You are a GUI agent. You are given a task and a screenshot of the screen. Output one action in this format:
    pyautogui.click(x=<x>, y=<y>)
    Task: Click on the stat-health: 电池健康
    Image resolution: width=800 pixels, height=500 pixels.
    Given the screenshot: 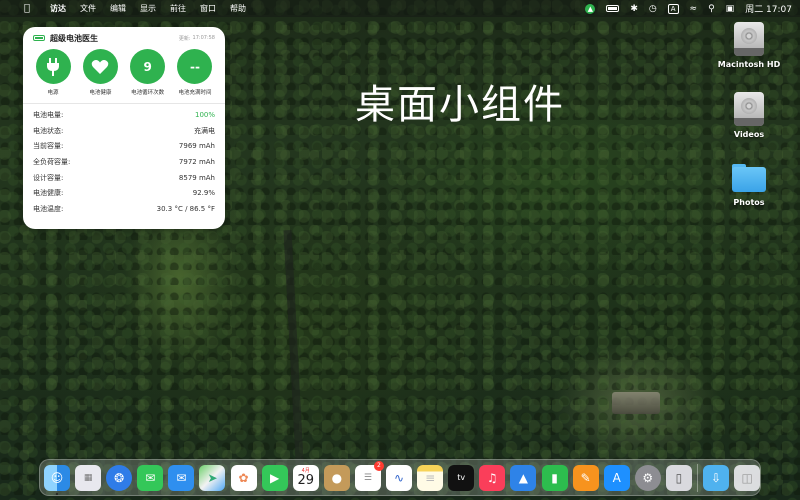 What is the action you would take?
    pyautogui.click(x=100, y=72)
    